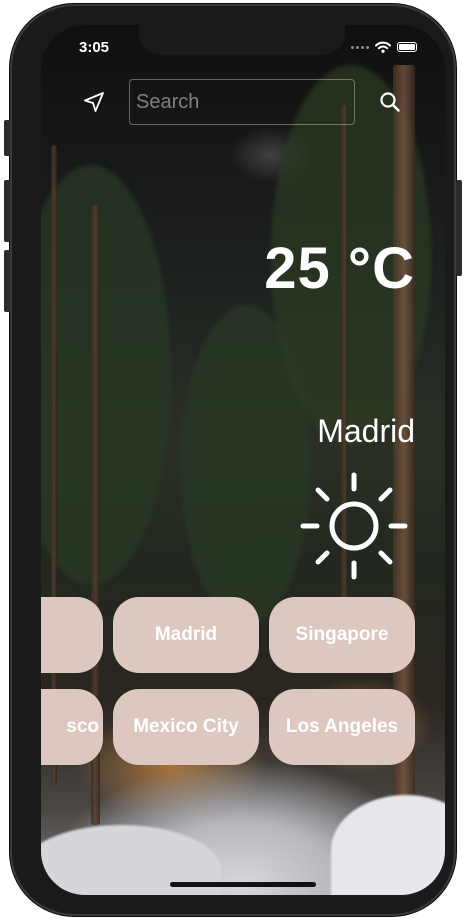 Image resolution: width=474 pixels, height=924 pixels. I want to click on city-chip-los-angeles: Los Angeles, so click(342, 727).